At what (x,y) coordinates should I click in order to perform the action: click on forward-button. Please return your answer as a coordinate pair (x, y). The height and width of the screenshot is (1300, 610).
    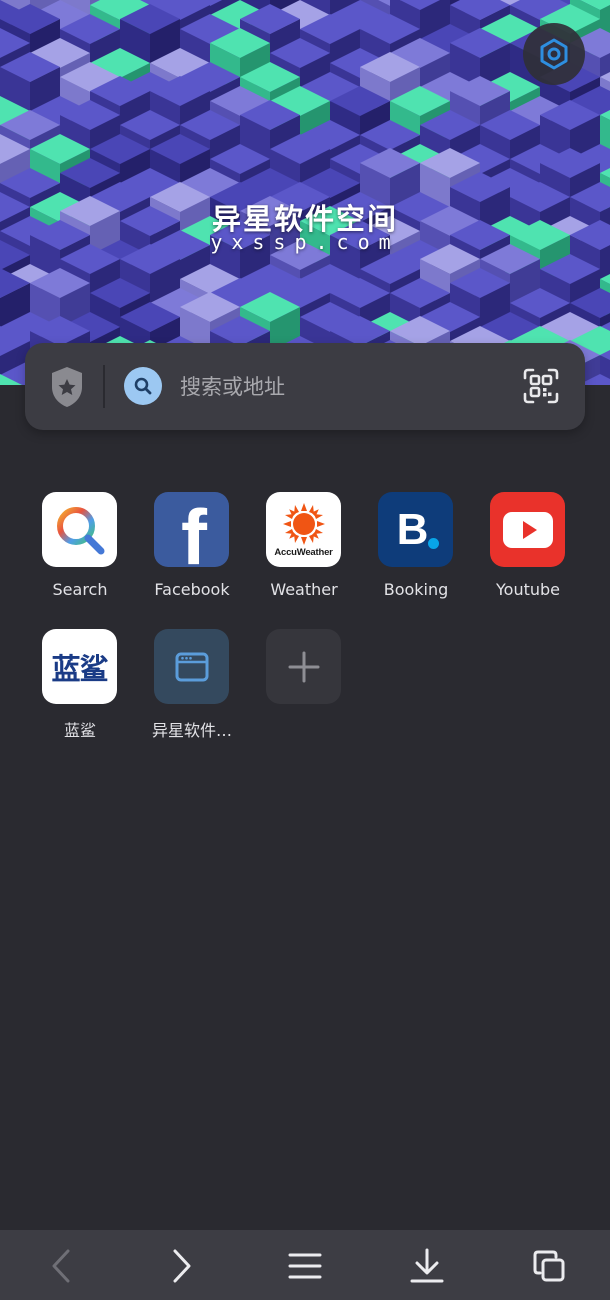
    Looking at the image, I should click on (182, 1266).